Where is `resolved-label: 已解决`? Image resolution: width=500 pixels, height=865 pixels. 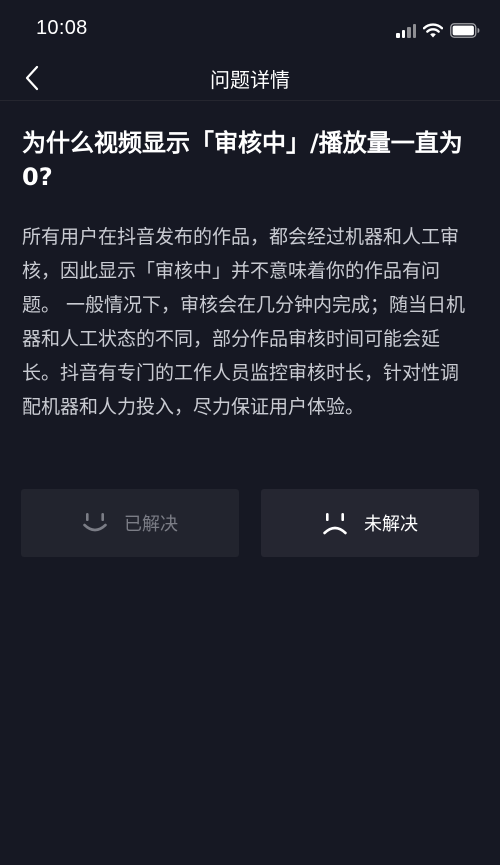 resolved-label: 已解决 is located at coordinates (151, 524).